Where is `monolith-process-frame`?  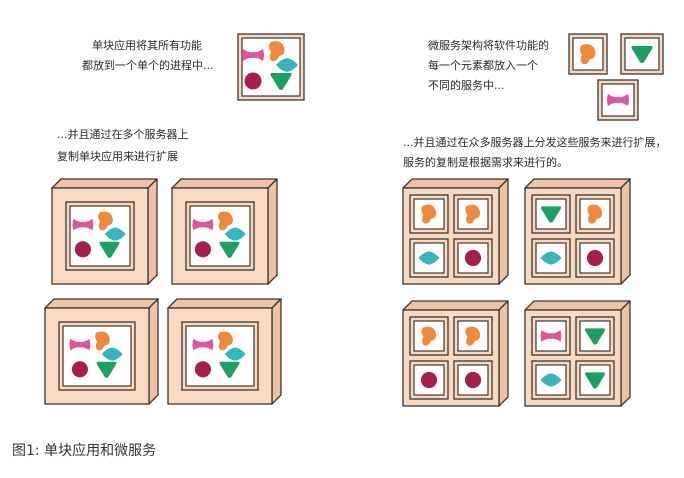 monolith-process-frame is located at coordinates (271, 67).